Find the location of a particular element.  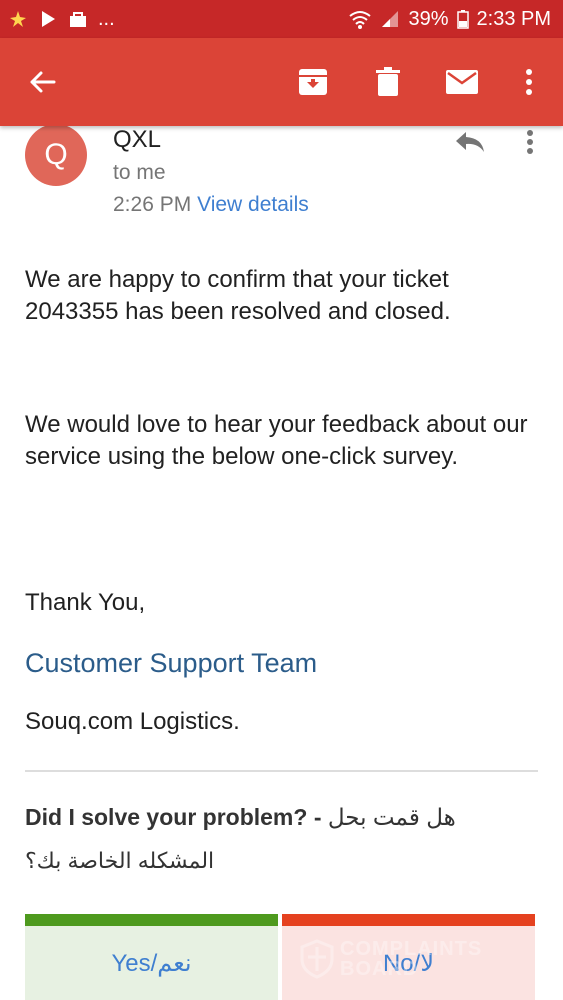

watermark-line2: BOARD is located at coordinates (379, 969).